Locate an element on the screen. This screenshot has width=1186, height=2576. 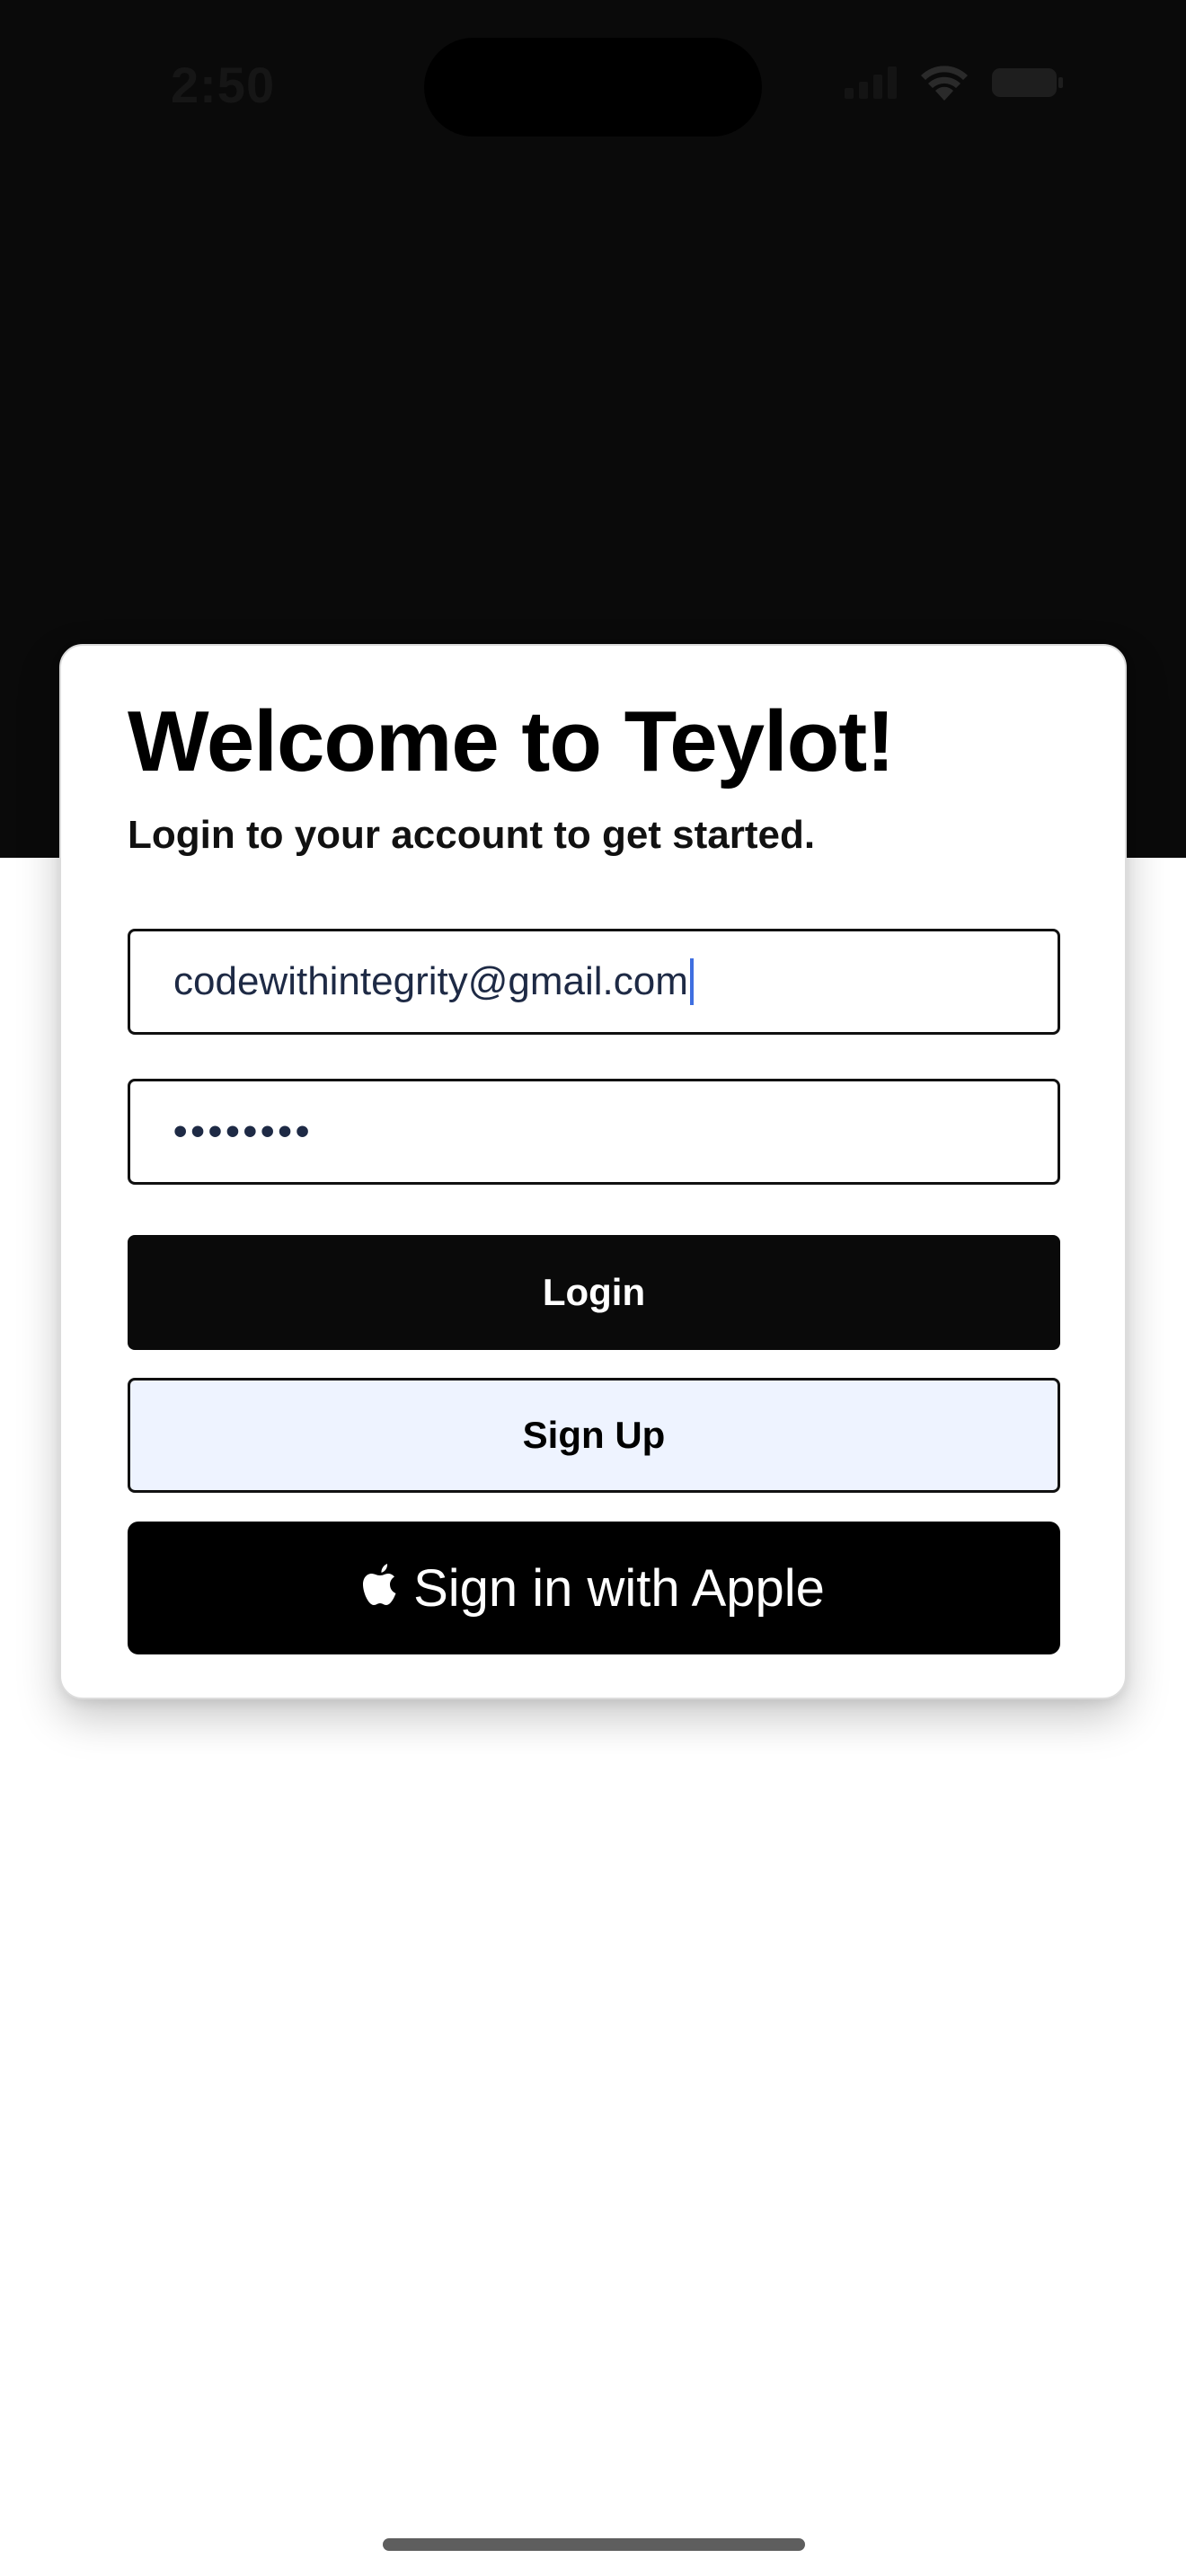
status-bar: 2:50 is located at coordinates (593, 85).